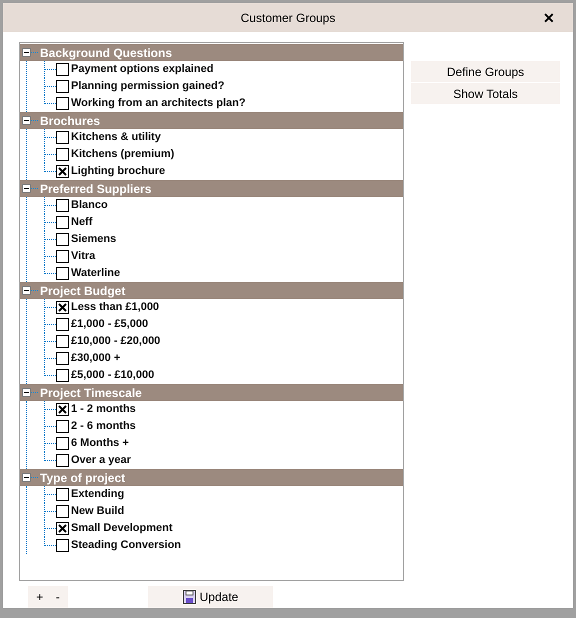  Describe the element at coordinates (109, 324) in the screenshot. I see `item-label: £1,000 - £5,000` at that location.